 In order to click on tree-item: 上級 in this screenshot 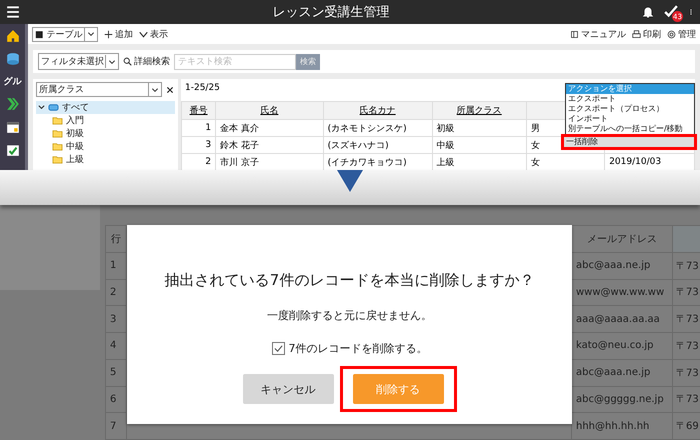, I will do `click(112, 159)`.